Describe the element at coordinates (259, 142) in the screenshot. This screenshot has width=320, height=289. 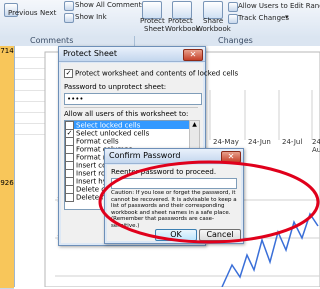
I see `chart-date-label: 24-Jun` at that location.